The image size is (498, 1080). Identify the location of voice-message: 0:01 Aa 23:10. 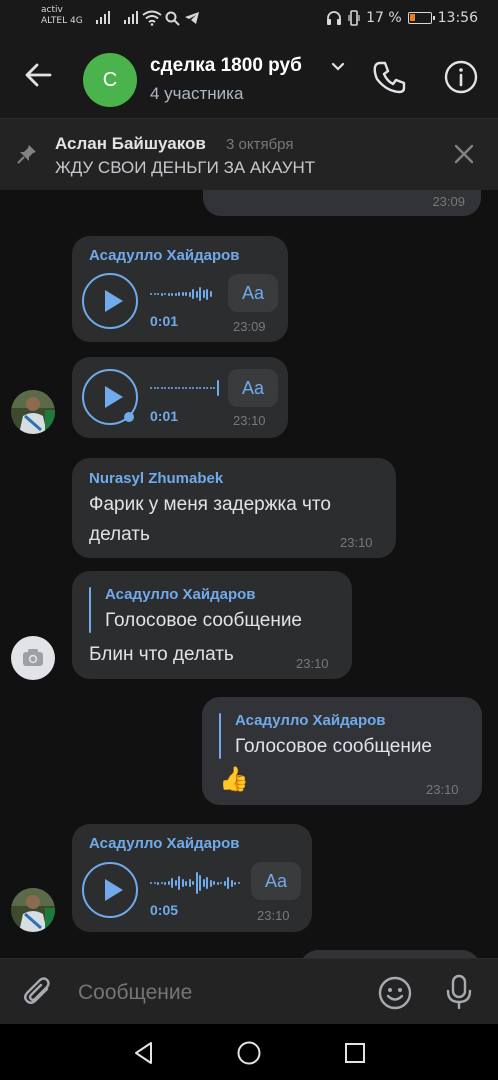
(180, 397).